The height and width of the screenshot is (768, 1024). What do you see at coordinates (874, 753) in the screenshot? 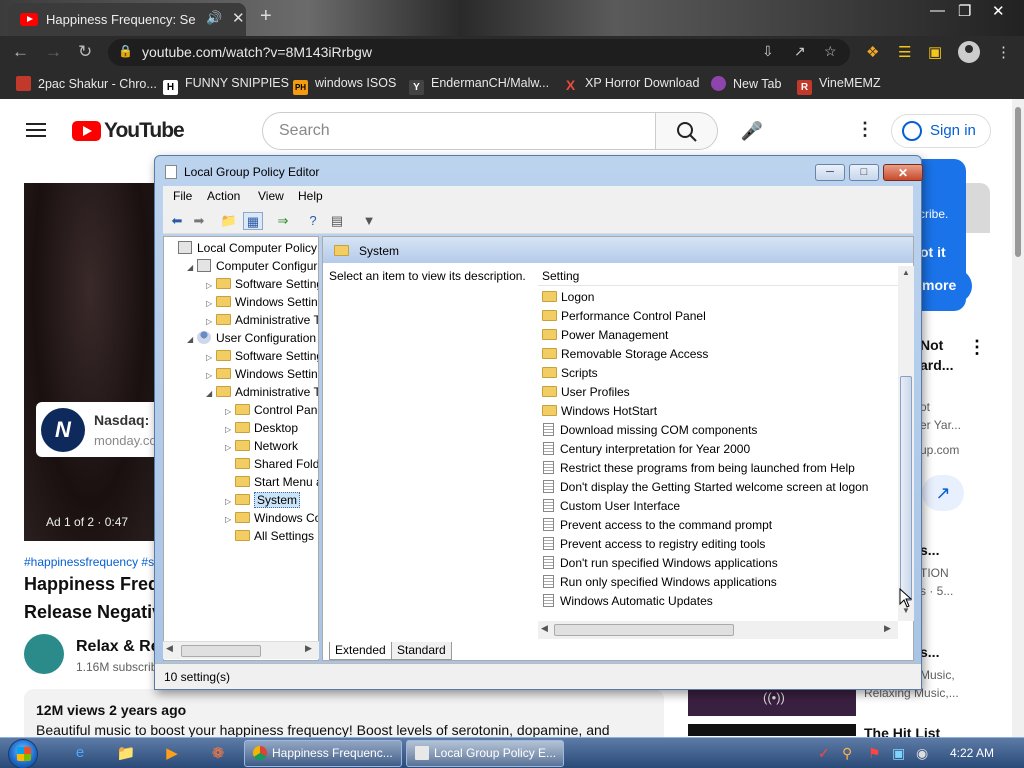
I see `tray-flag-icon: ⚑` at bounding box center [874, 753].